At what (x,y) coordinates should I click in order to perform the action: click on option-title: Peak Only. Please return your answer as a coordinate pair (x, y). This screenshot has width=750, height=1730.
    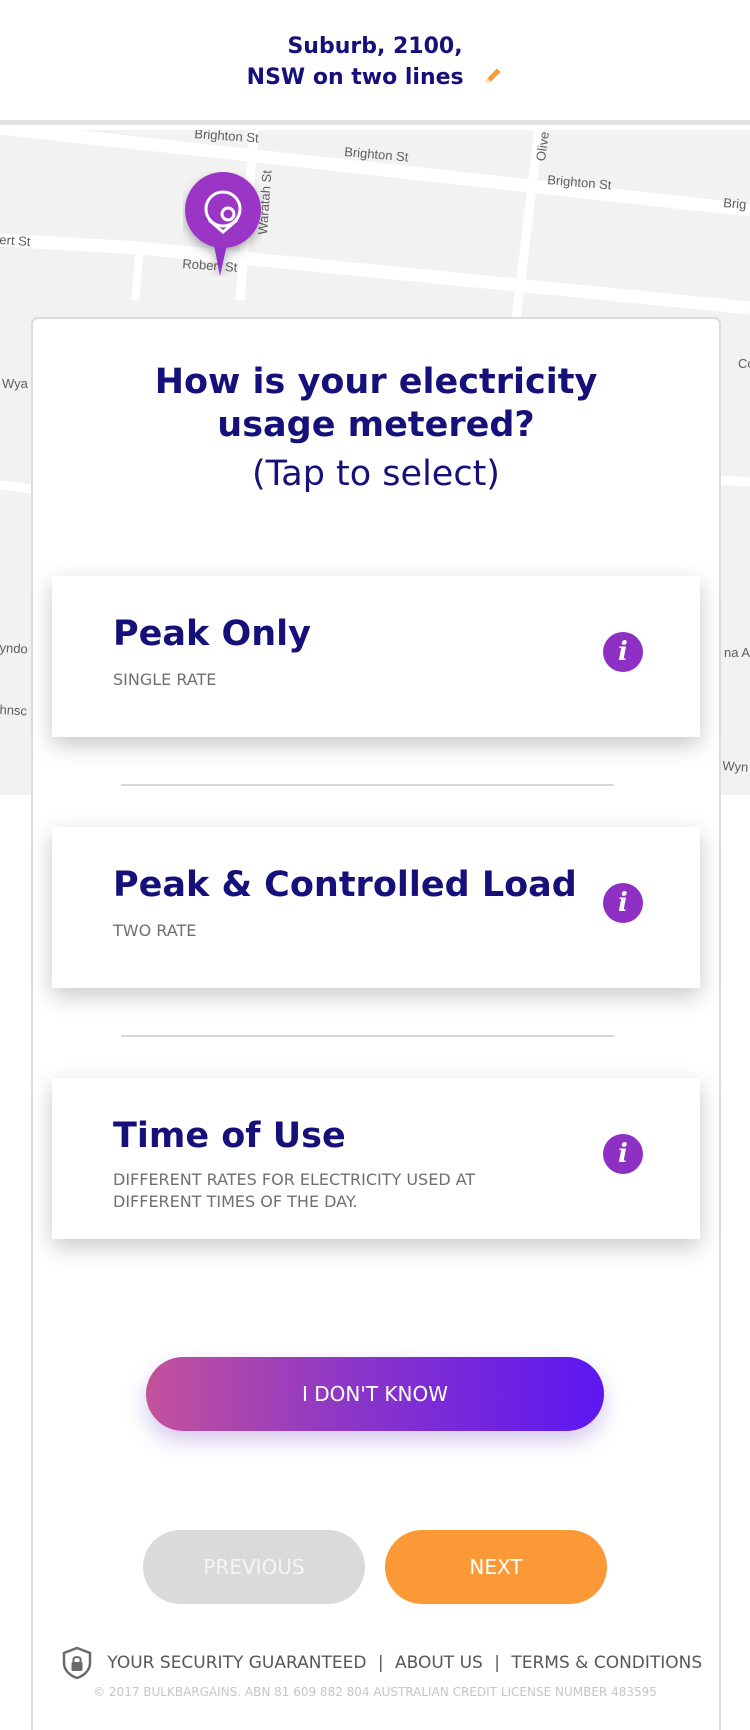
    Looking at the image, I should click on (212, 634).